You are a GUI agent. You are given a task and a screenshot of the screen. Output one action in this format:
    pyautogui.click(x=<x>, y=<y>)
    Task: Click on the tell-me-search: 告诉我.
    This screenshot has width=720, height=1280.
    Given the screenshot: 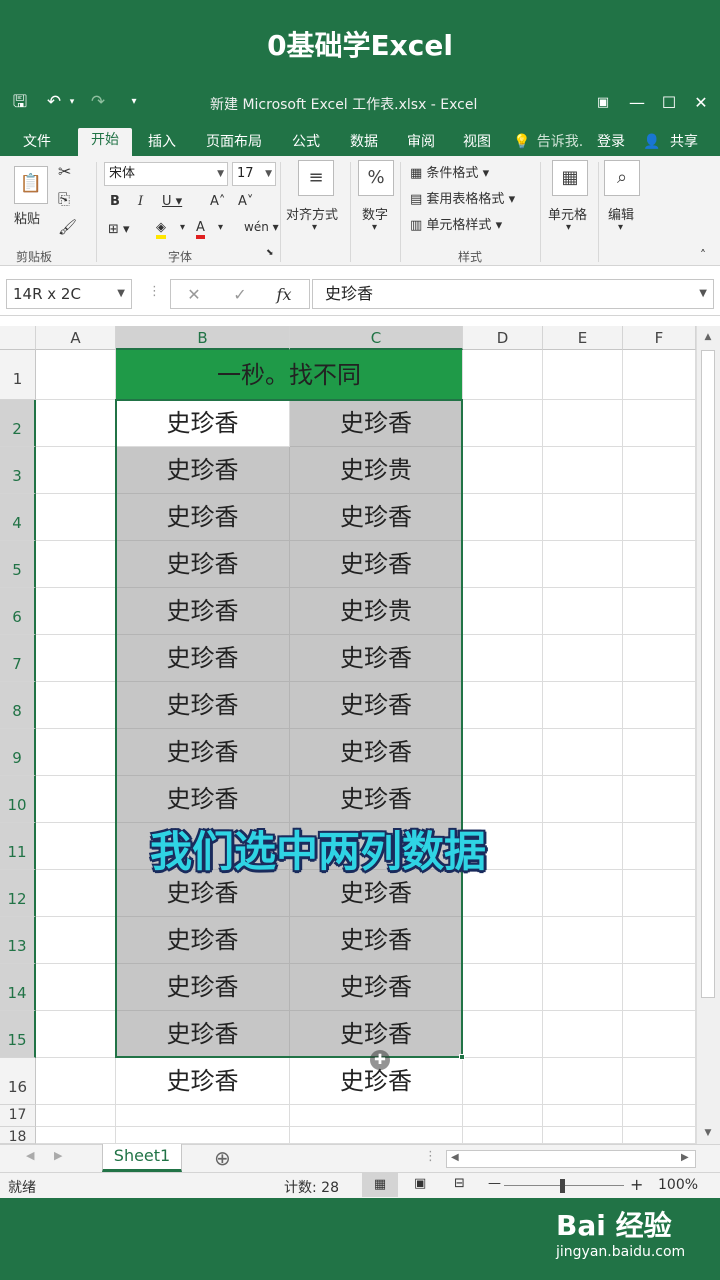 What is the action you would take?
    pyautogui.click(x=560, y=143)
    